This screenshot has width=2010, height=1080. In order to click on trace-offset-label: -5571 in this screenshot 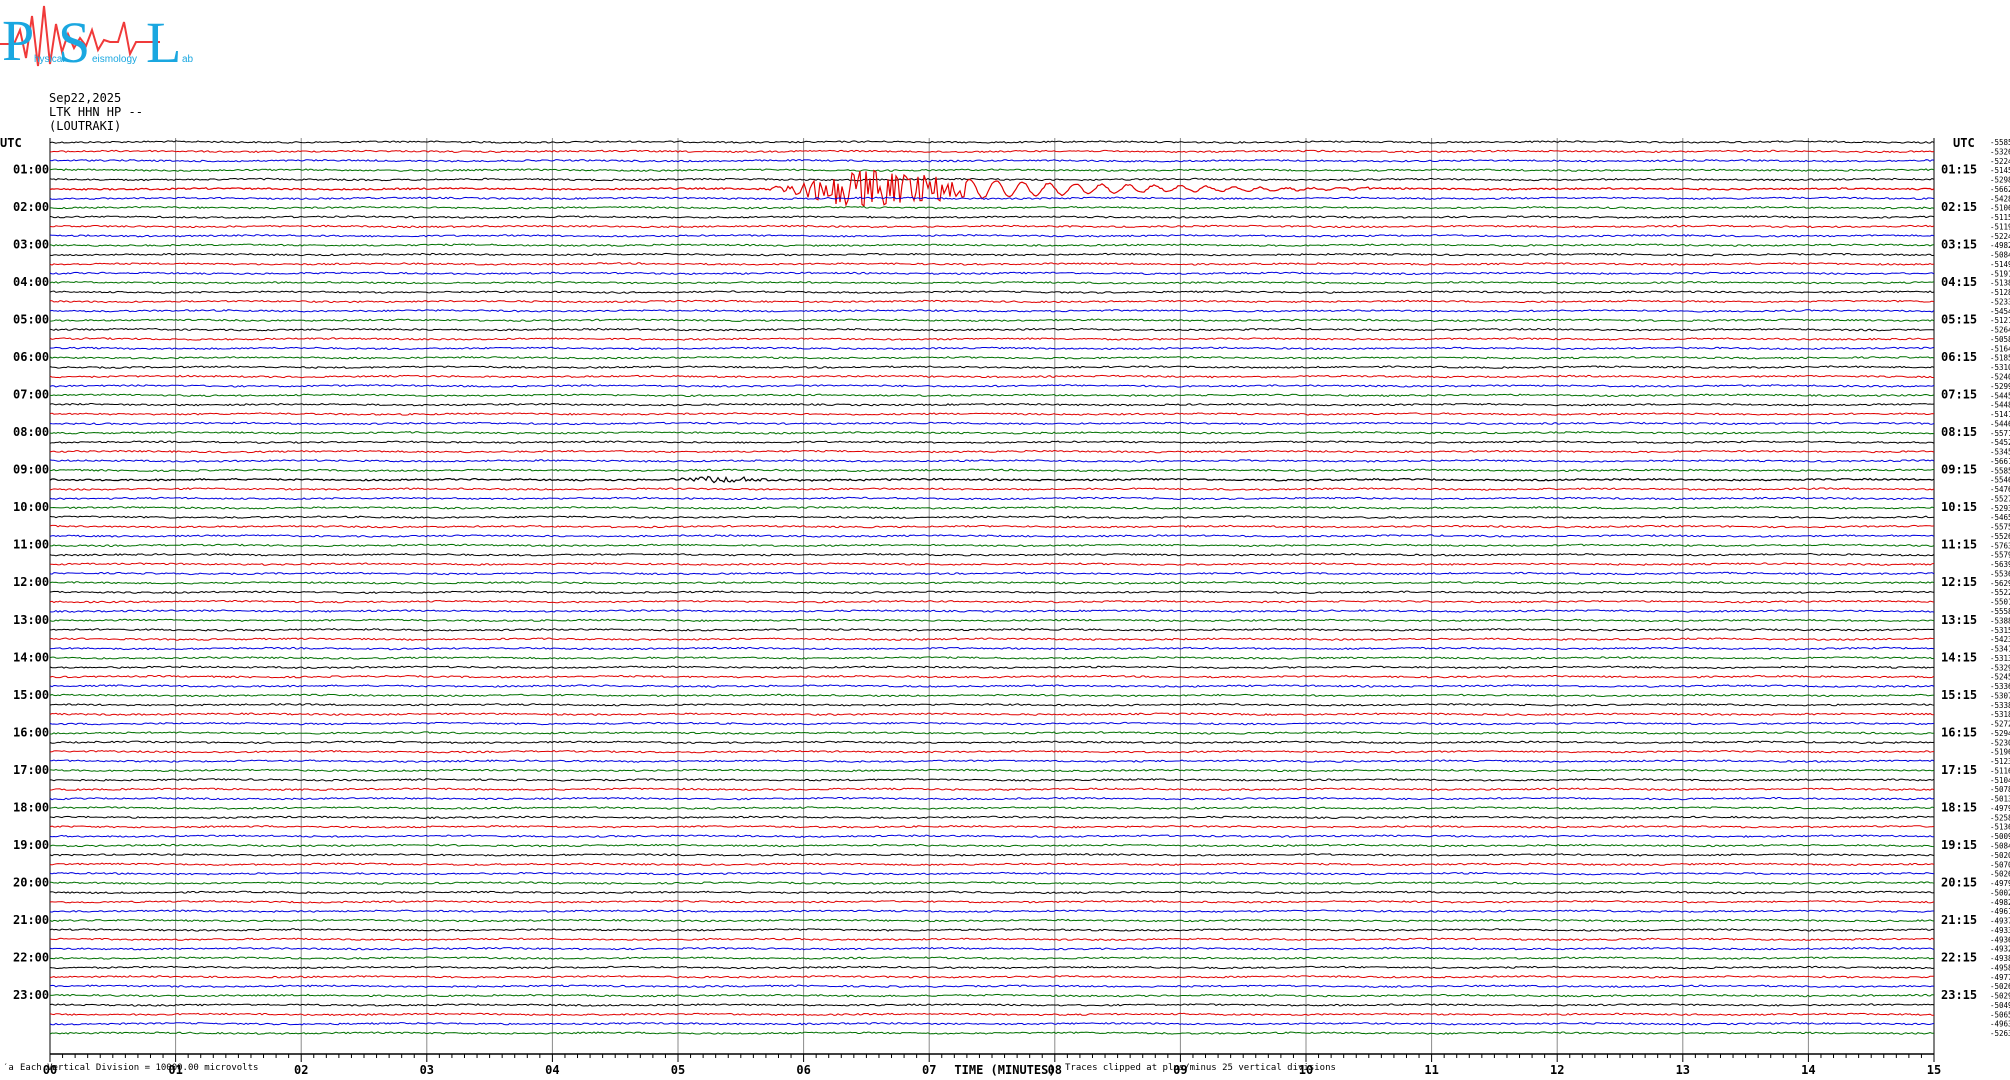, I will do `click(2000, 433)`.